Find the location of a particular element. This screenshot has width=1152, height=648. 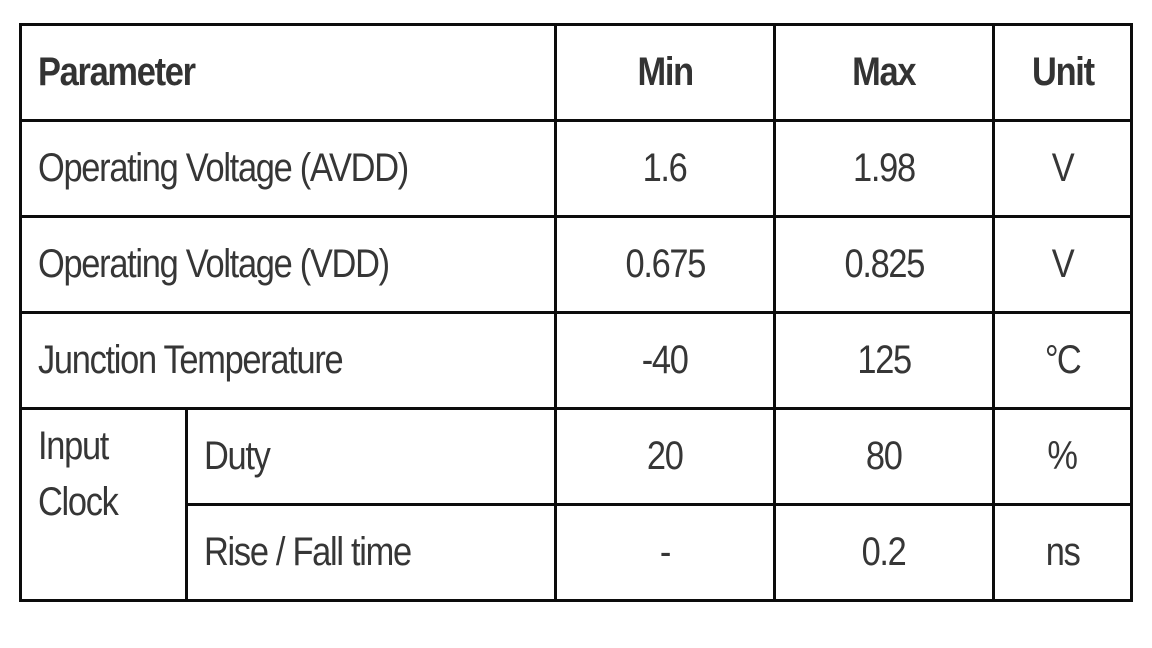

min-cell: 1.6 is located at coordinates (665, 168).